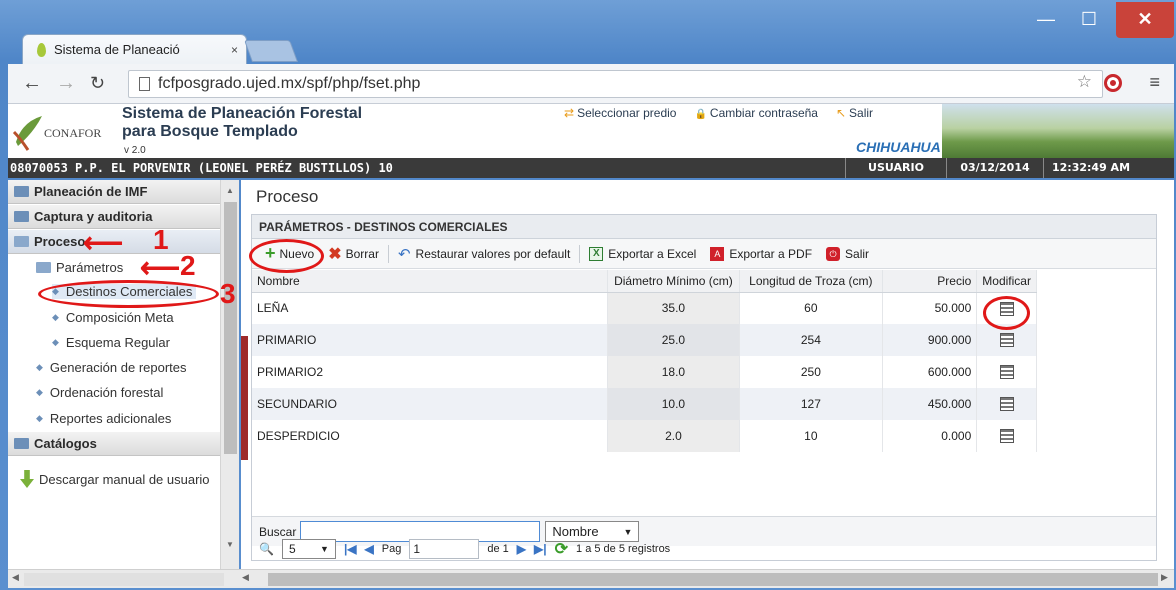  Describe the element at coordinates (430, 404) in the screenshot. I see `cell-nombre: SECUNDARIO` at that location.